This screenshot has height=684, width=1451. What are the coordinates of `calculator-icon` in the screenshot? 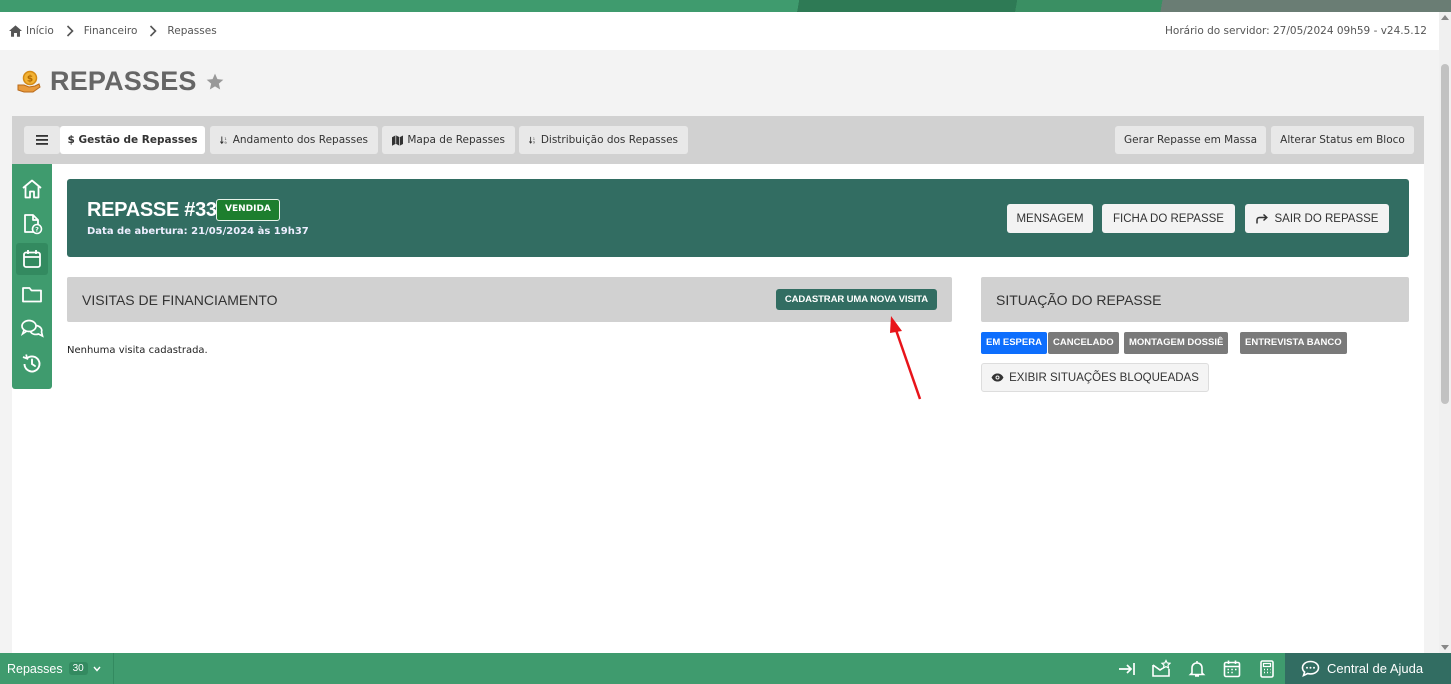 It's located at (1267, 669).